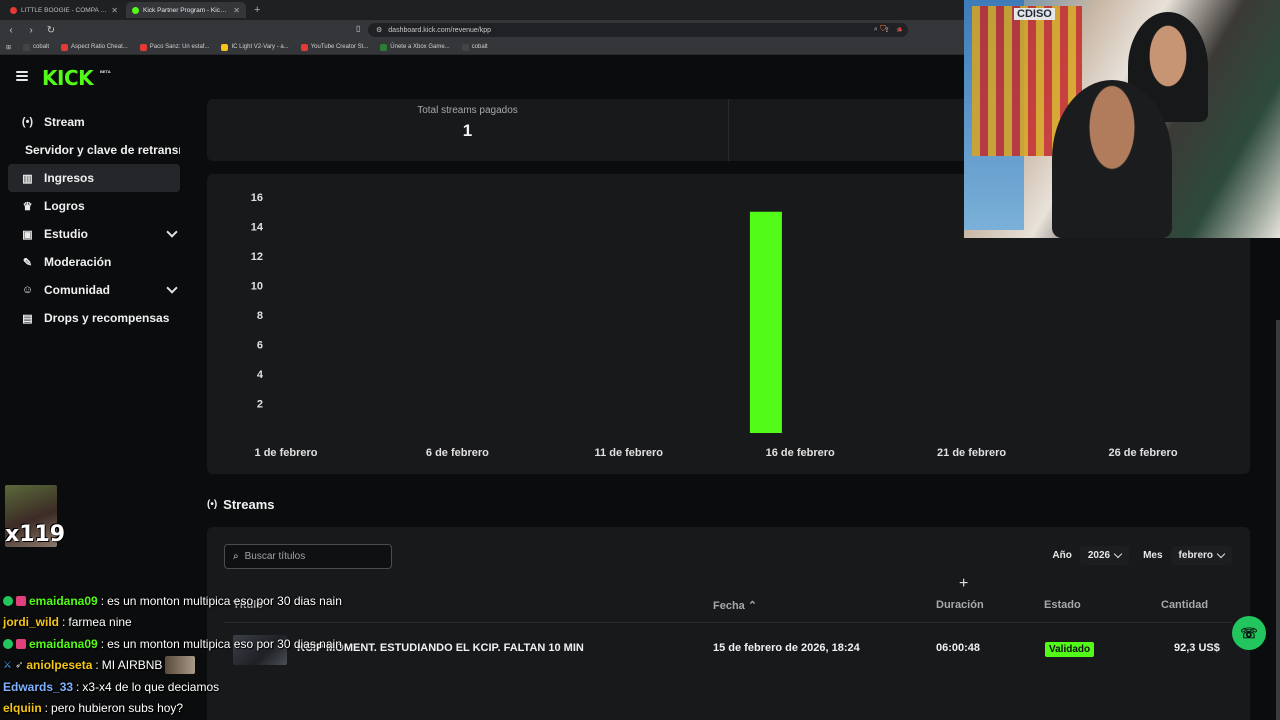 This screenshot has height=720, width=1280. I want to click on search-field: ⌕, so click(308, 556).